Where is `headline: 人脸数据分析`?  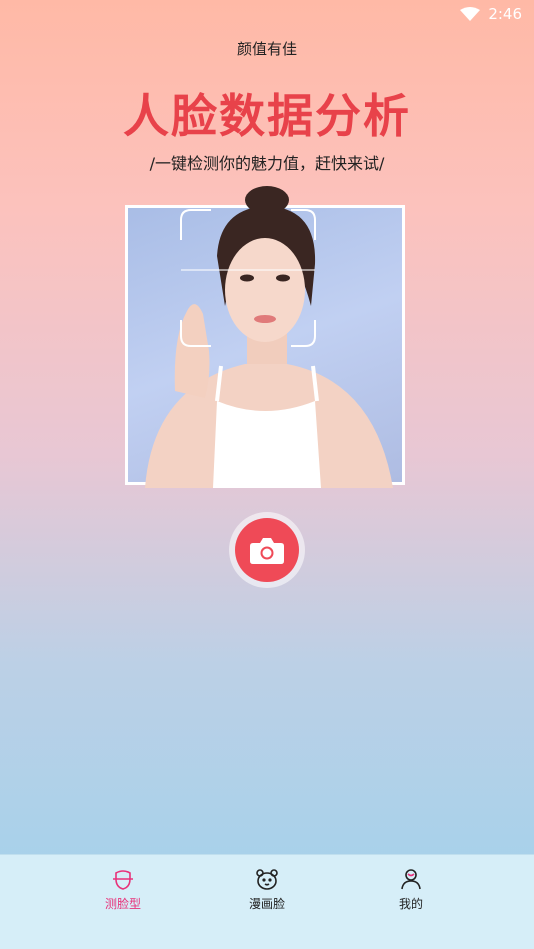
headline: 人脸数据分析 is located at coordinates (267, 116).